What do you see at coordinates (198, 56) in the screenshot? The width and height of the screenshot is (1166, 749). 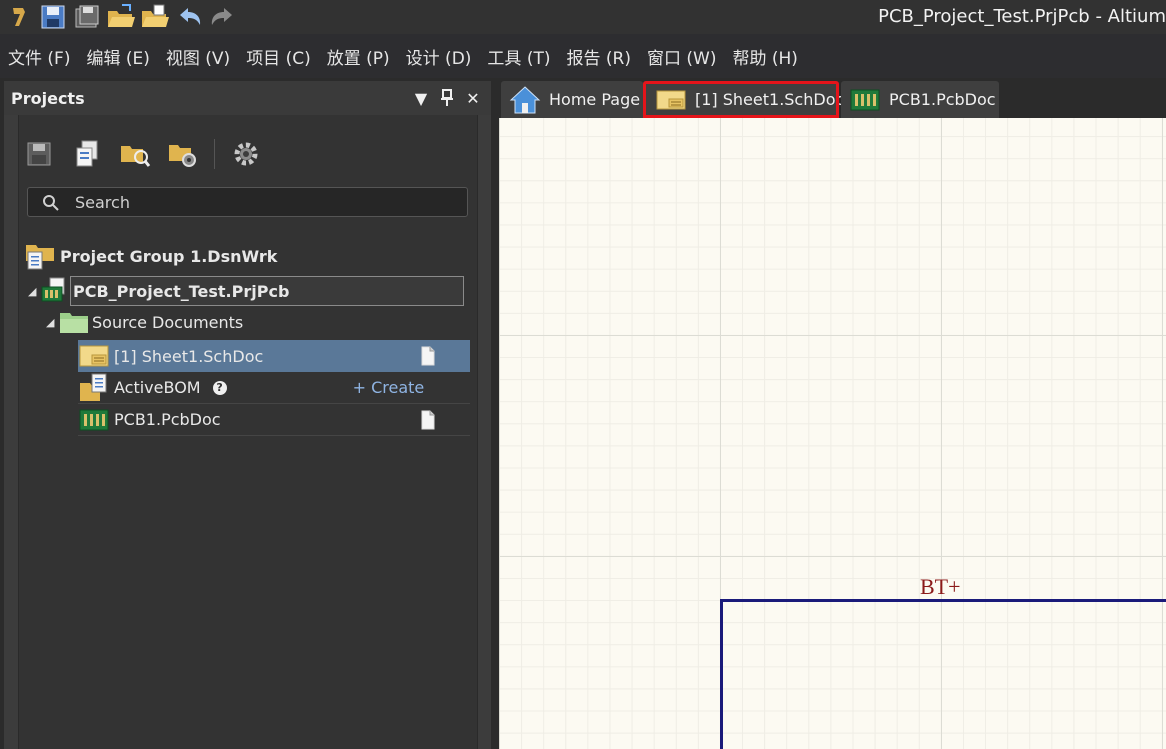 I see `menu-view: 视图 (V)` at bounding box center [198, 56].